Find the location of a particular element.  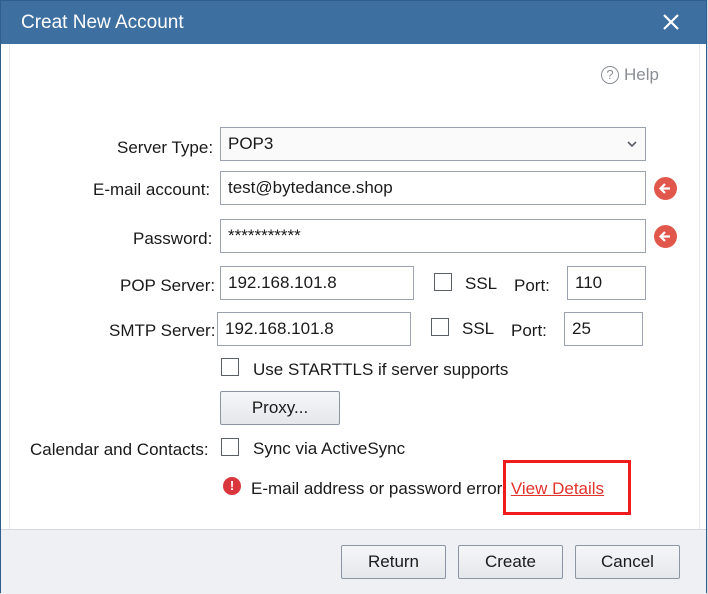

server-type-label: Server Type: is located at coordinates (165, 147).